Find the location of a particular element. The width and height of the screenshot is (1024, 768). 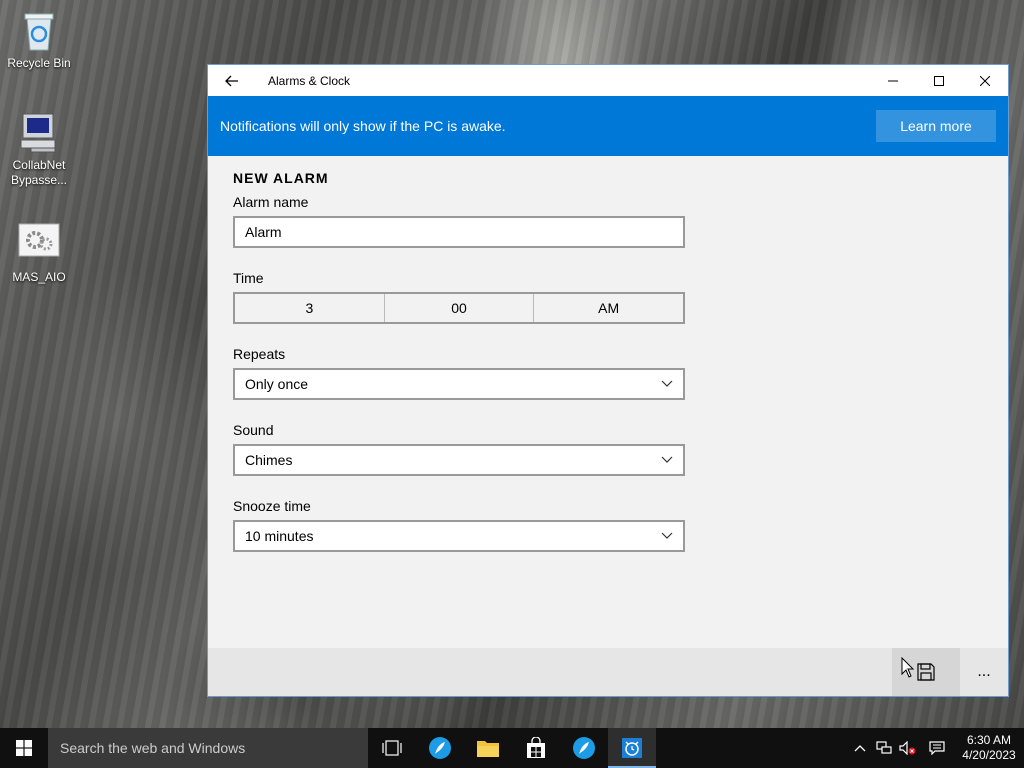

maximize-button is located at coordinates (939, 80).